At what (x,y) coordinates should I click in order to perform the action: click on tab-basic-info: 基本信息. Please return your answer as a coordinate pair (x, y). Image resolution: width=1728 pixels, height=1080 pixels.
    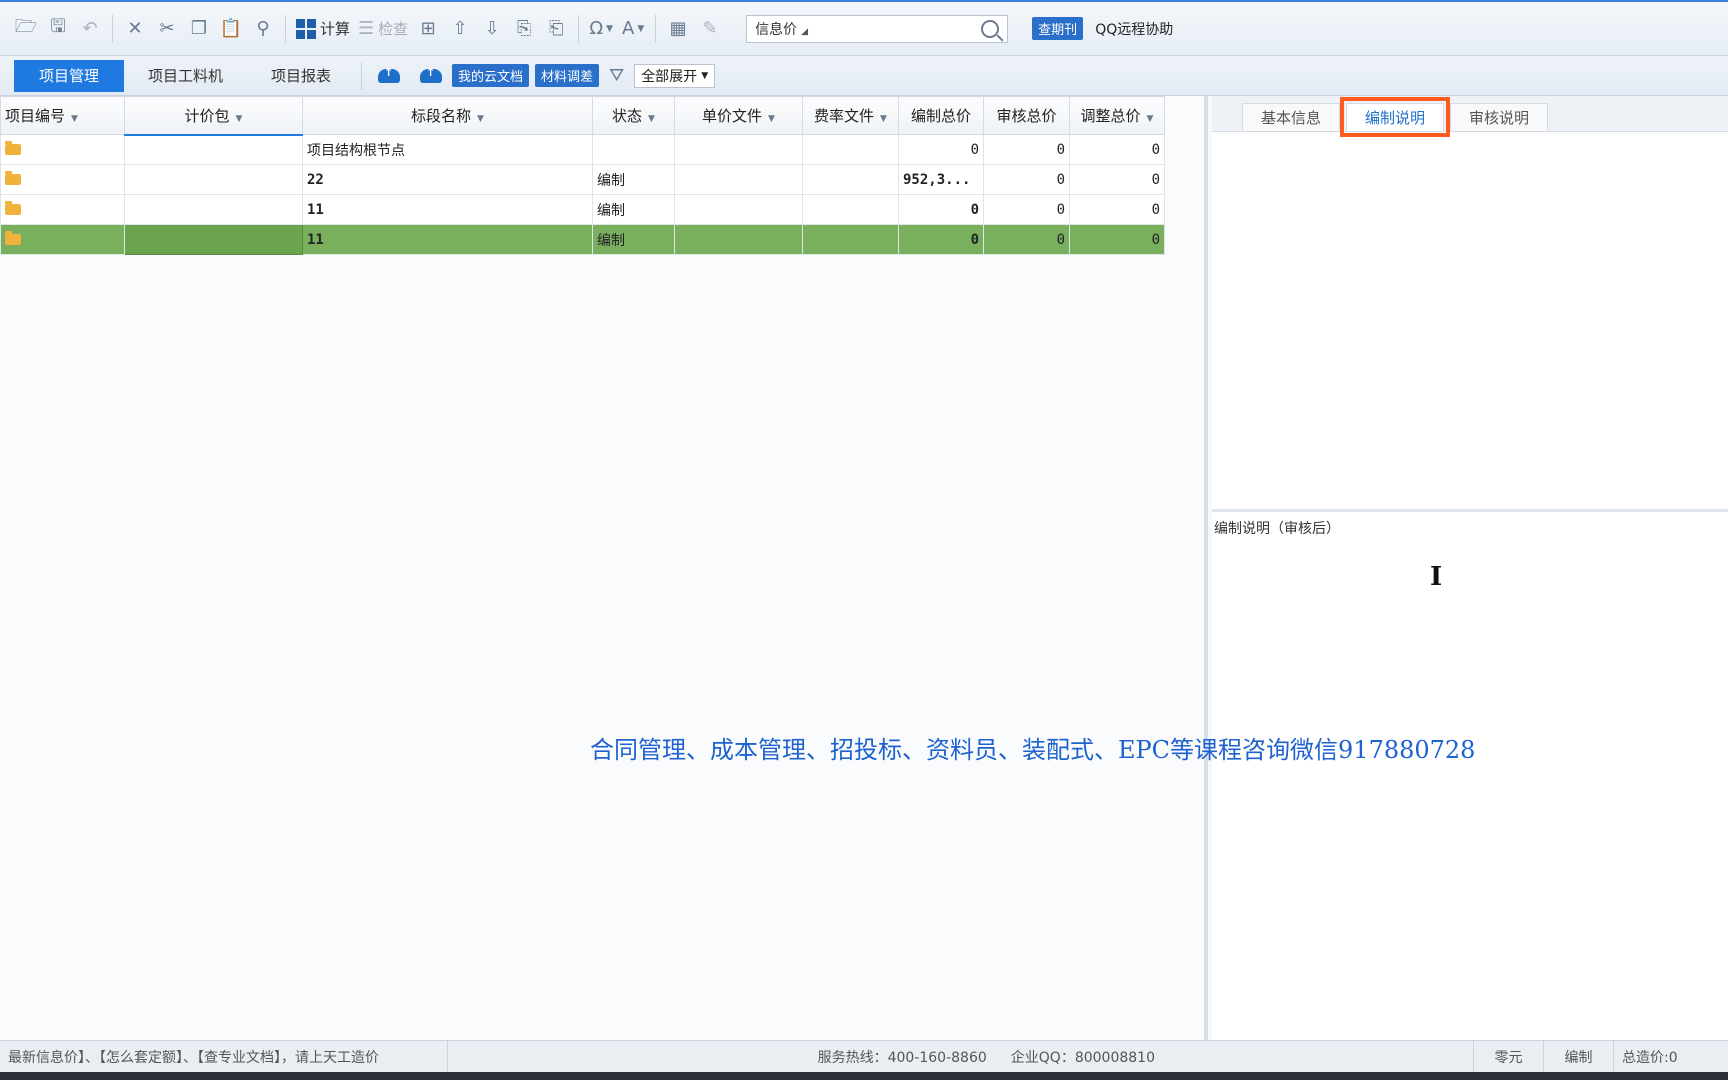
    Looking at the image, I should click on (1291, 117).